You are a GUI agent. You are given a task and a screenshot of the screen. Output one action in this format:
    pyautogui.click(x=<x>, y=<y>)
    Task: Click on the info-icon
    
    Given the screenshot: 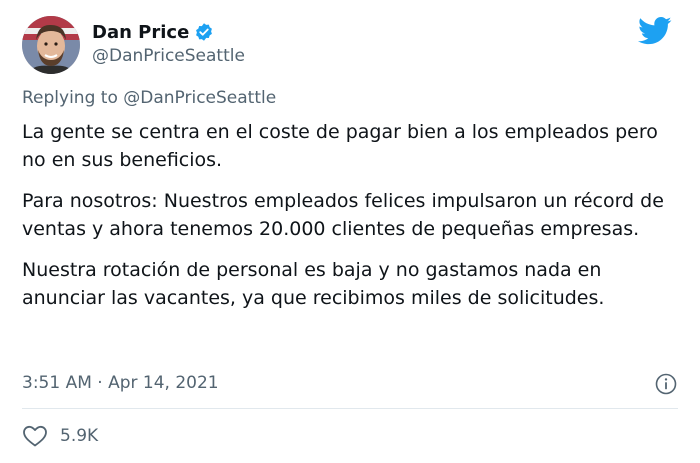 What is the action you would take?
    pyautogui.click(x=666, y=384)
    